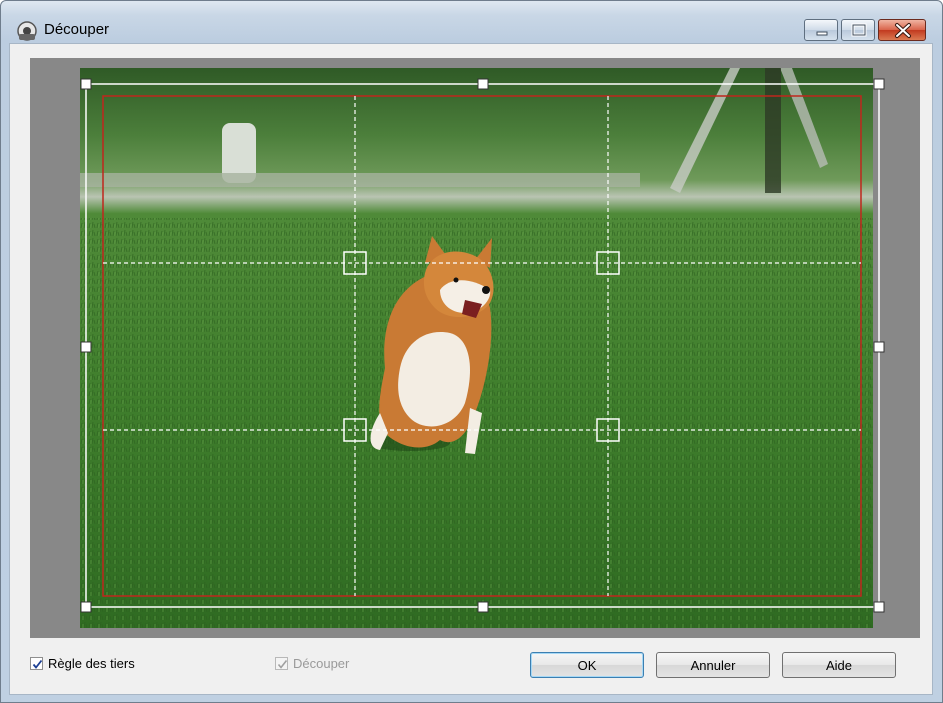  I want to click on crop-label: Découper, so click(321, 663).